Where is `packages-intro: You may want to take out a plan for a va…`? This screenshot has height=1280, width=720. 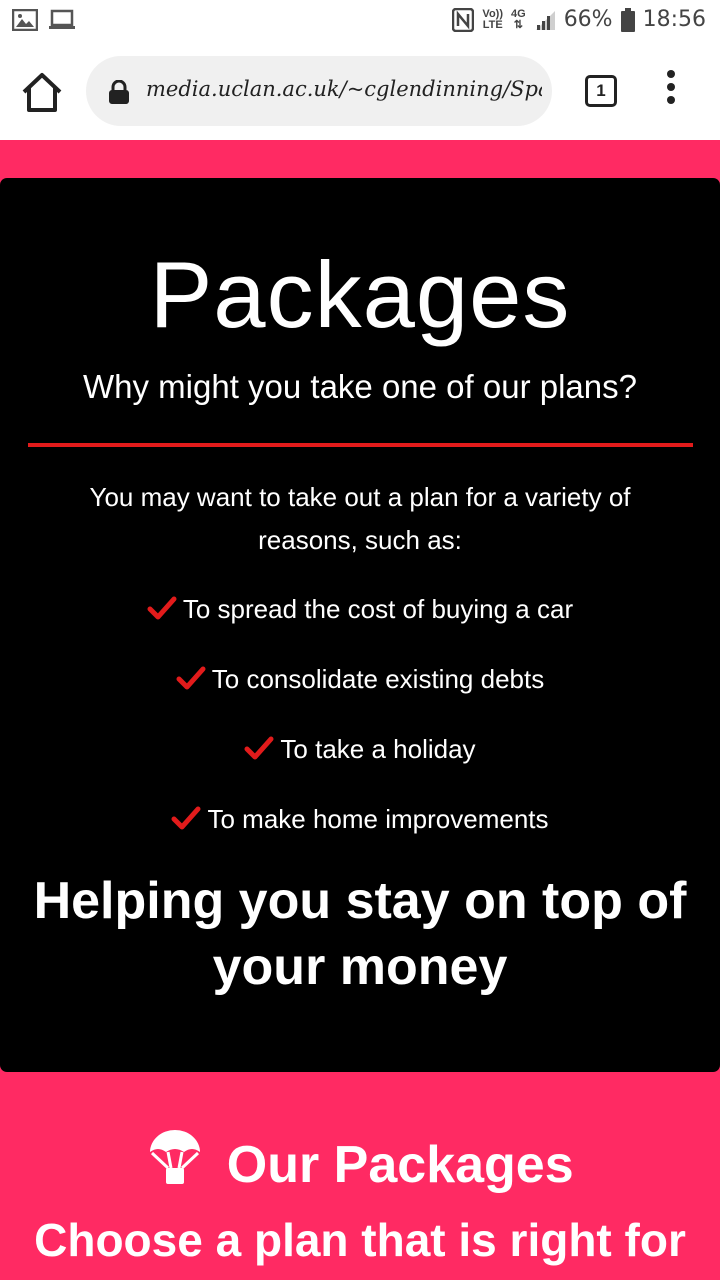 packages-intro: You may want to take out a plan for a va… is located at coordinates (360, 518).